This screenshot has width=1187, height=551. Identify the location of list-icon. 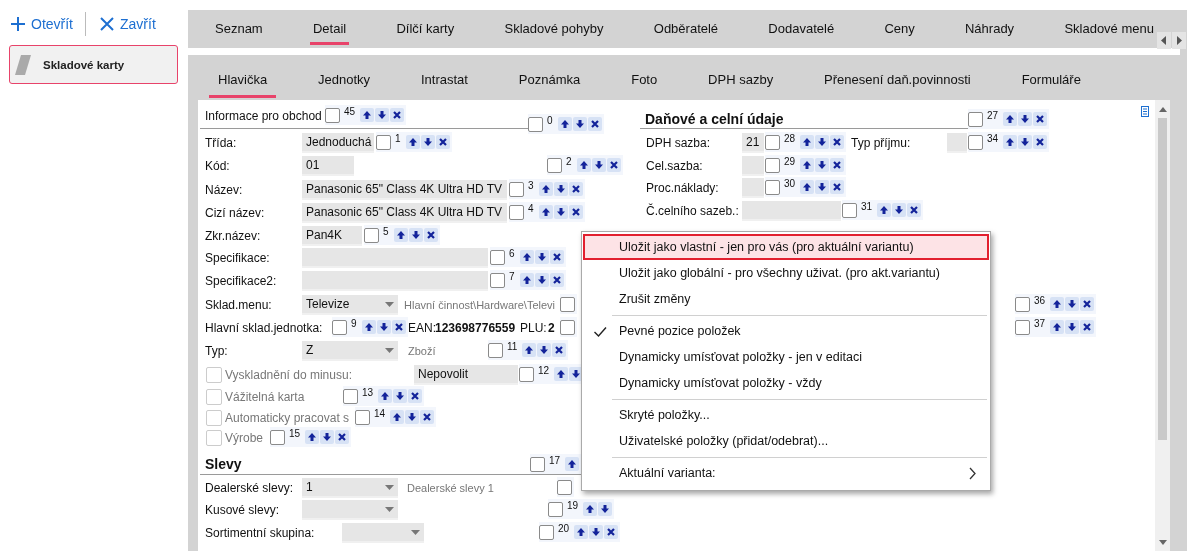
(1145, 111).